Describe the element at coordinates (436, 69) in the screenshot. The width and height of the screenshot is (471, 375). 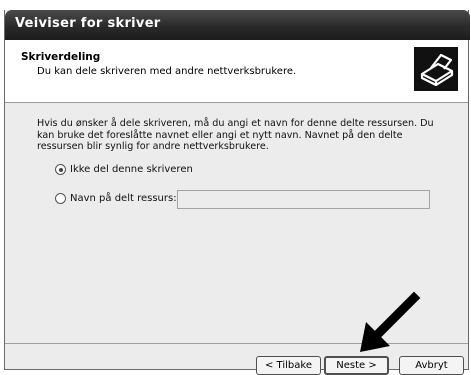
I see `printer-icon` at that location.